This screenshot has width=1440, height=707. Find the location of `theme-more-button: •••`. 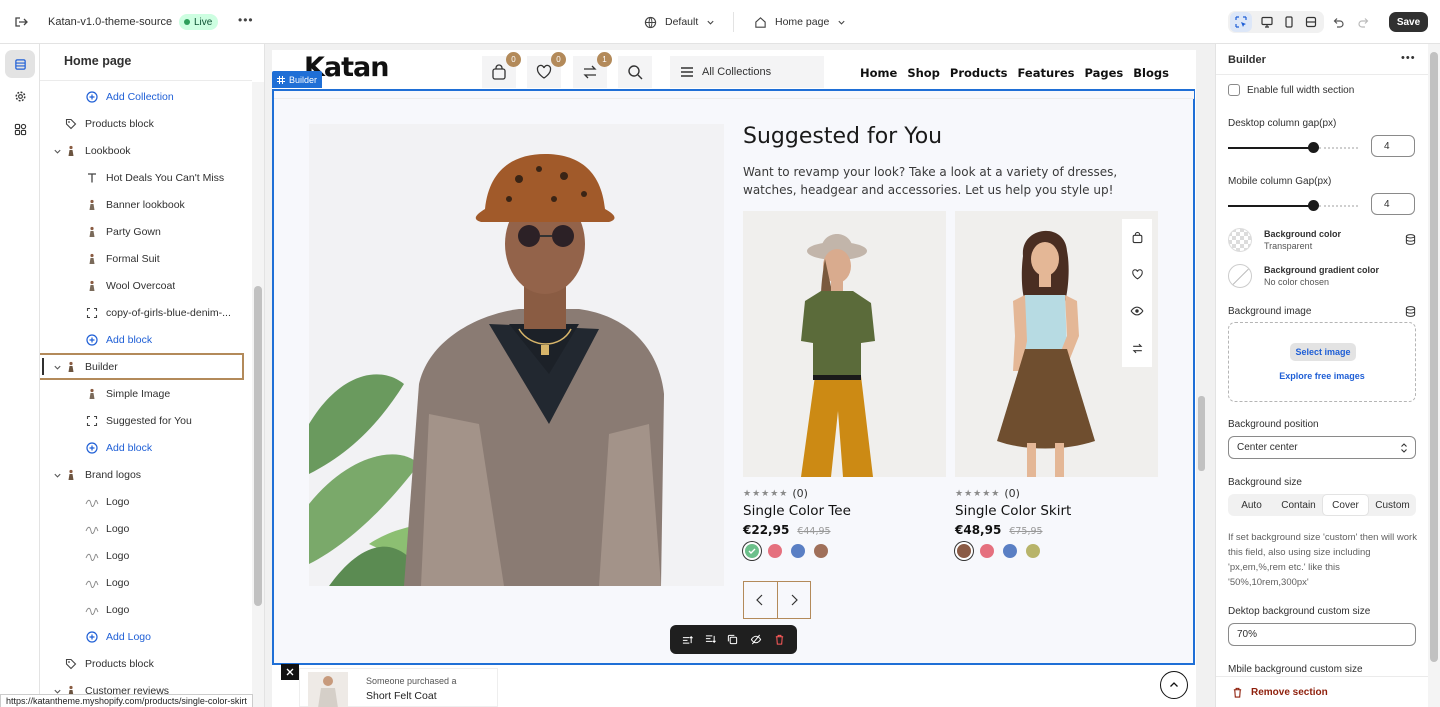

theme-more-button: ••• is located at coordinates (246, 20).